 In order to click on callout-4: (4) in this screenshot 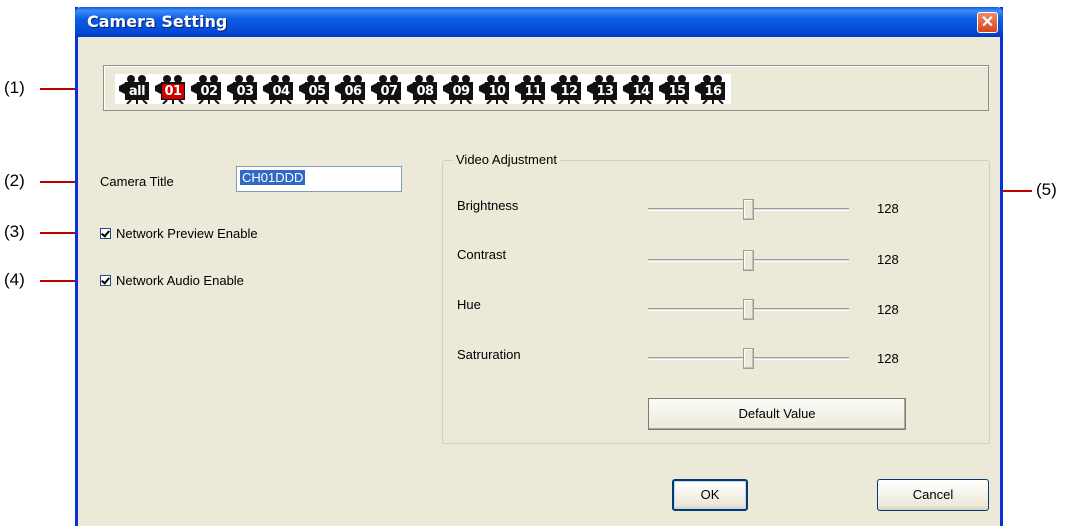, I will do `click(14, 279)`.